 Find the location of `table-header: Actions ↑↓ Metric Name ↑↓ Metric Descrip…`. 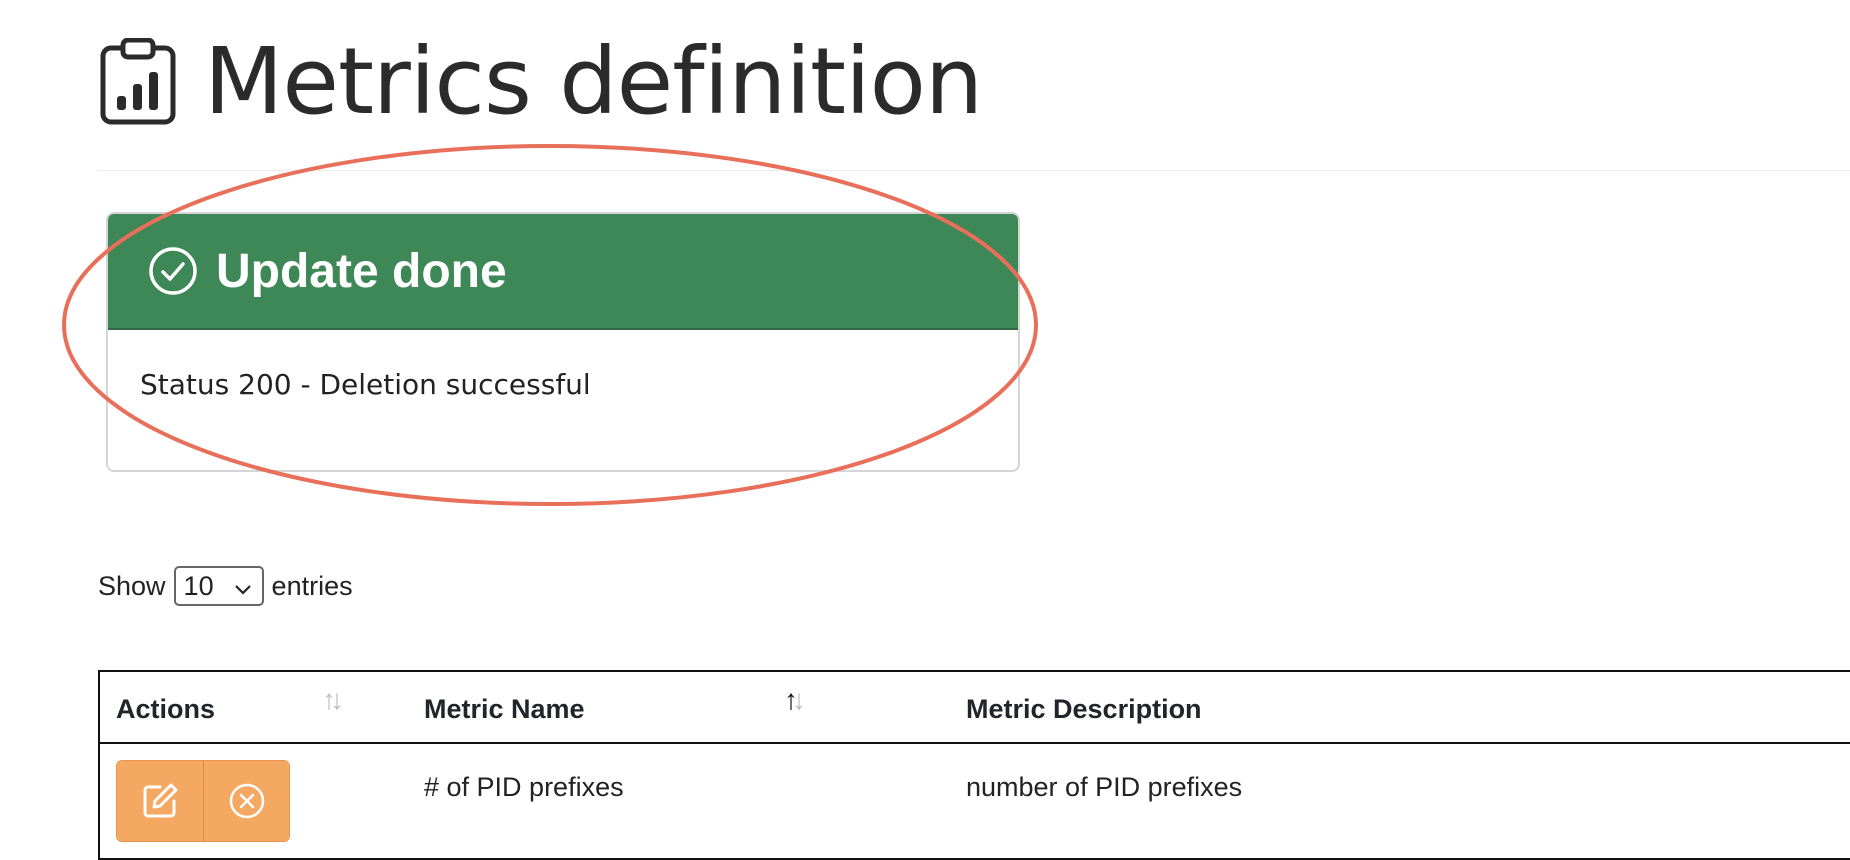

table-header: Actions ↑↓ Metric Name ↑↓ Metric Descrip… is located at coordinates (975, 708).